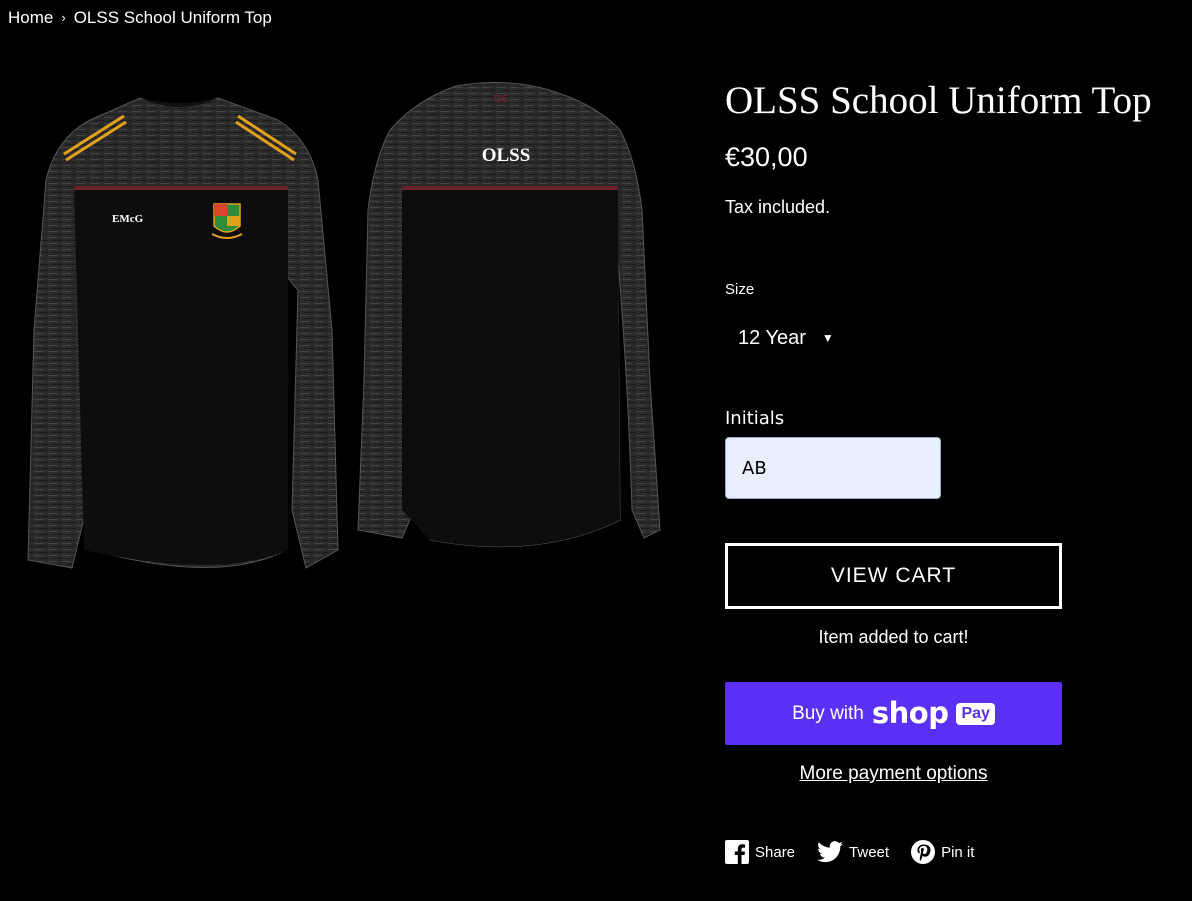 The height and width of the screenshot is (901, 1192). I want to click on tax-note: Tax included., so click(778, 207).